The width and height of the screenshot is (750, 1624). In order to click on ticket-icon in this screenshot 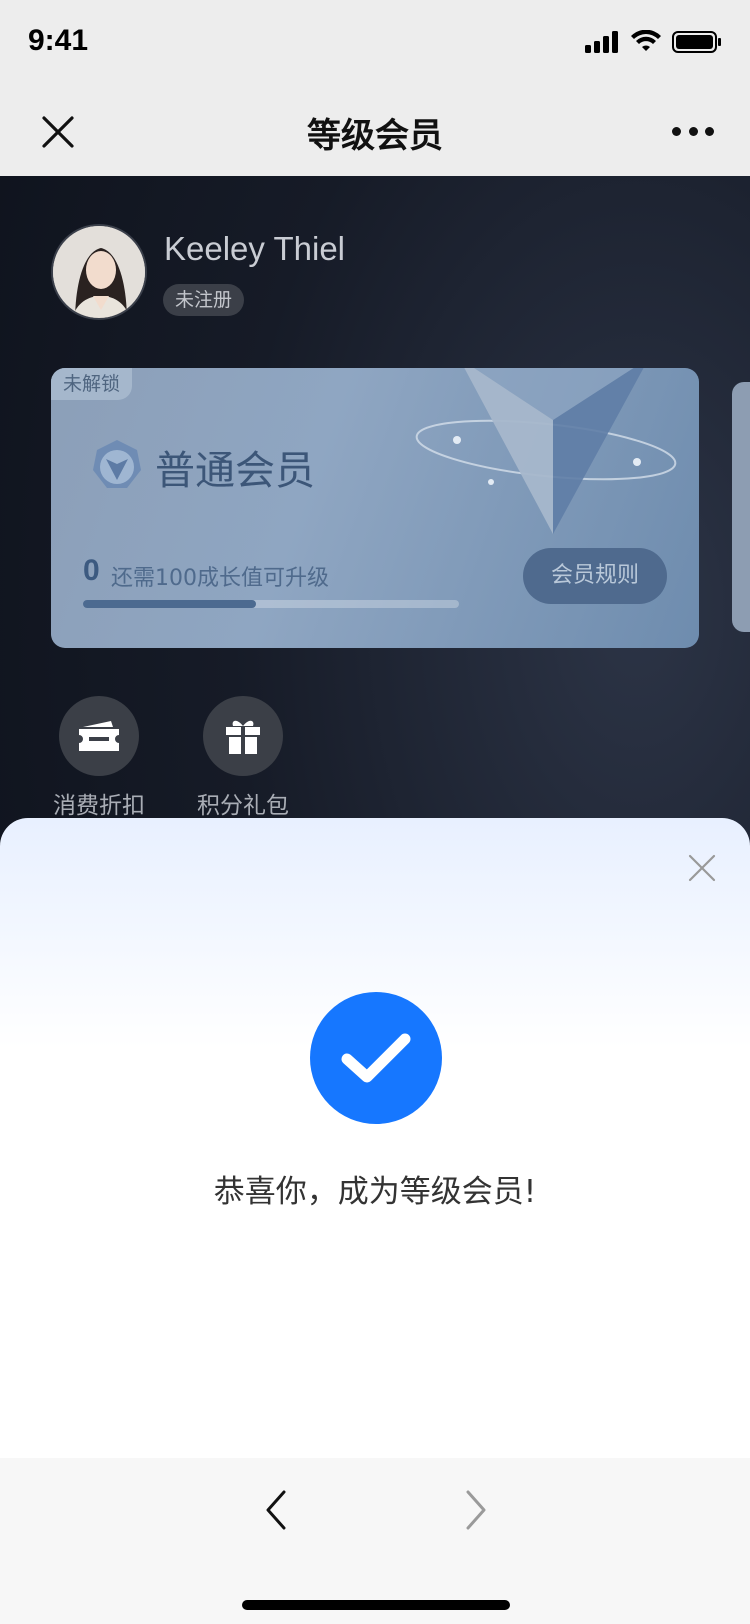, I will do `click(99, 736)`.